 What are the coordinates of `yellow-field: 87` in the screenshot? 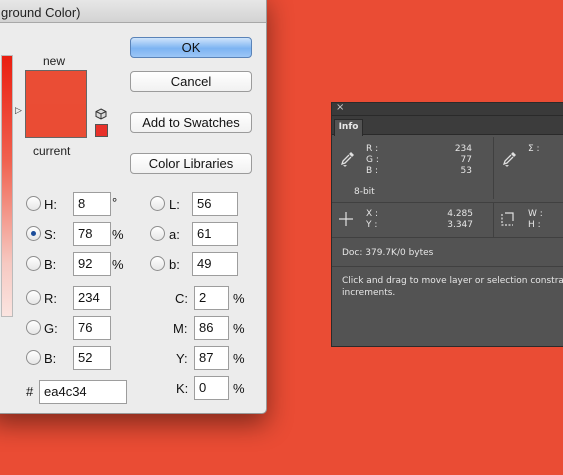 It's located at (211, 358).